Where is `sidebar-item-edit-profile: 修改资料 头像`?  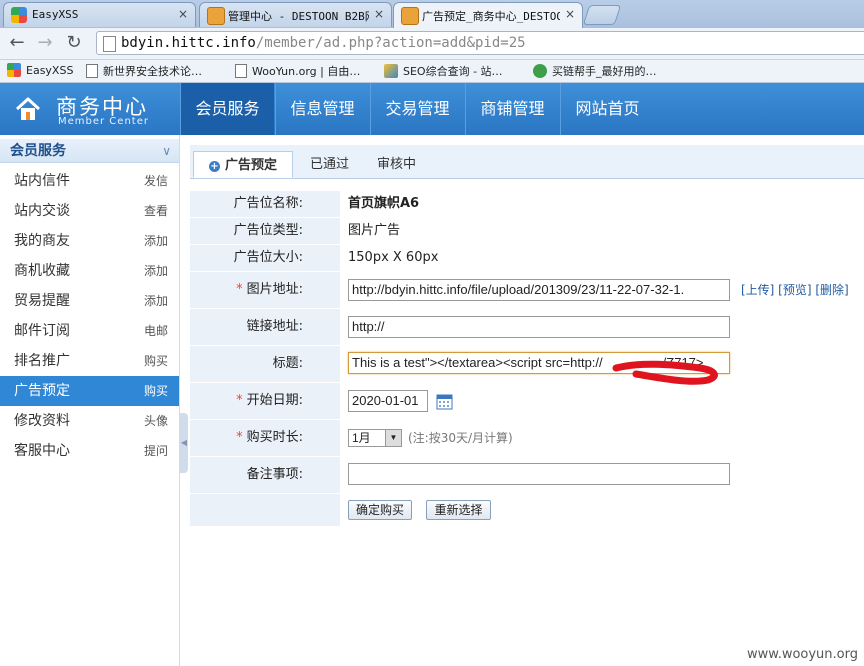 sidebar-item-edit-profile: 修改资料 头像 is located at coordinates (89, 421).